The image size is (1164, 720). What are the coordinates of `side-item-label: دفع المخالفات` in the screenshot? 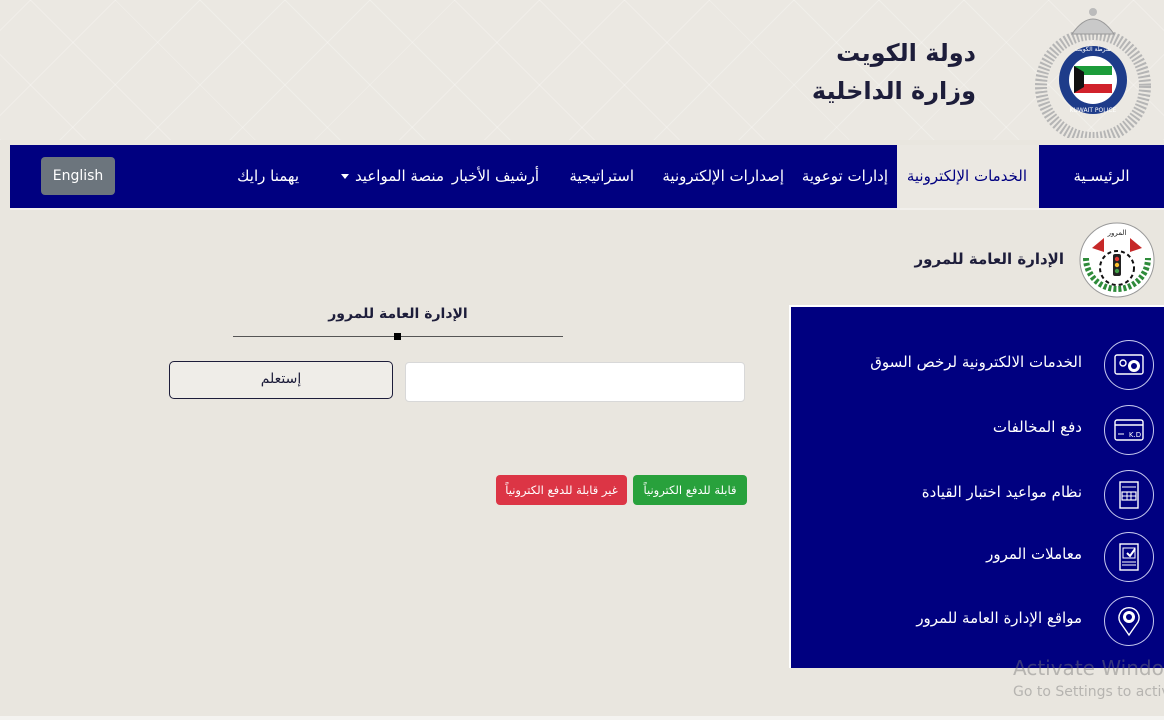 It's located at (1037, 427).